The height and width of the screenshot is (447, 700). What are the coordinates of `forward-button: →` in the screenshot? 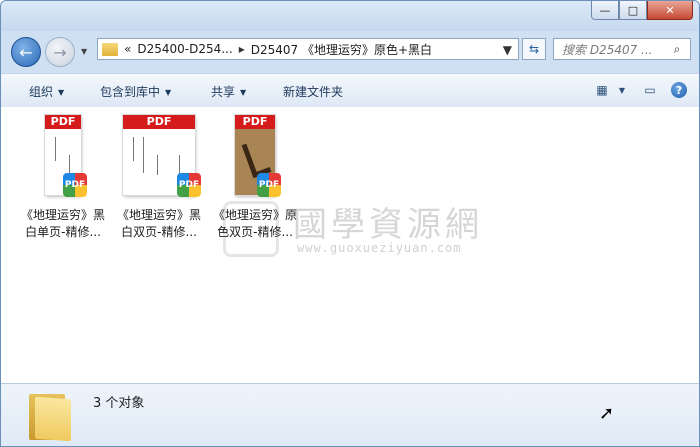 It's located at (60, 52).